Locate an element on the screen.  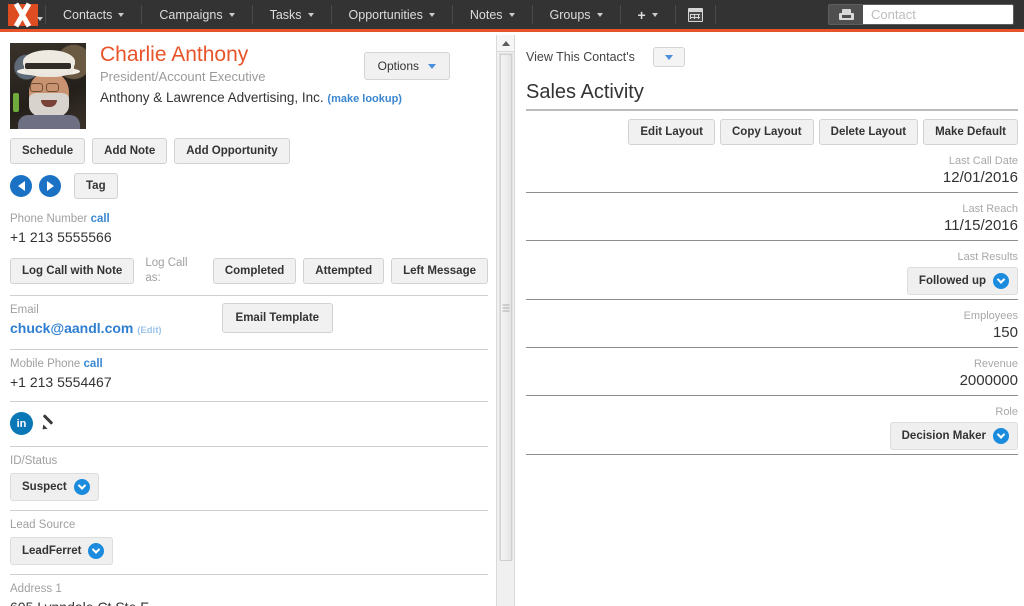
log-attempted-button: Attempted is located at coordinates (344, 271).